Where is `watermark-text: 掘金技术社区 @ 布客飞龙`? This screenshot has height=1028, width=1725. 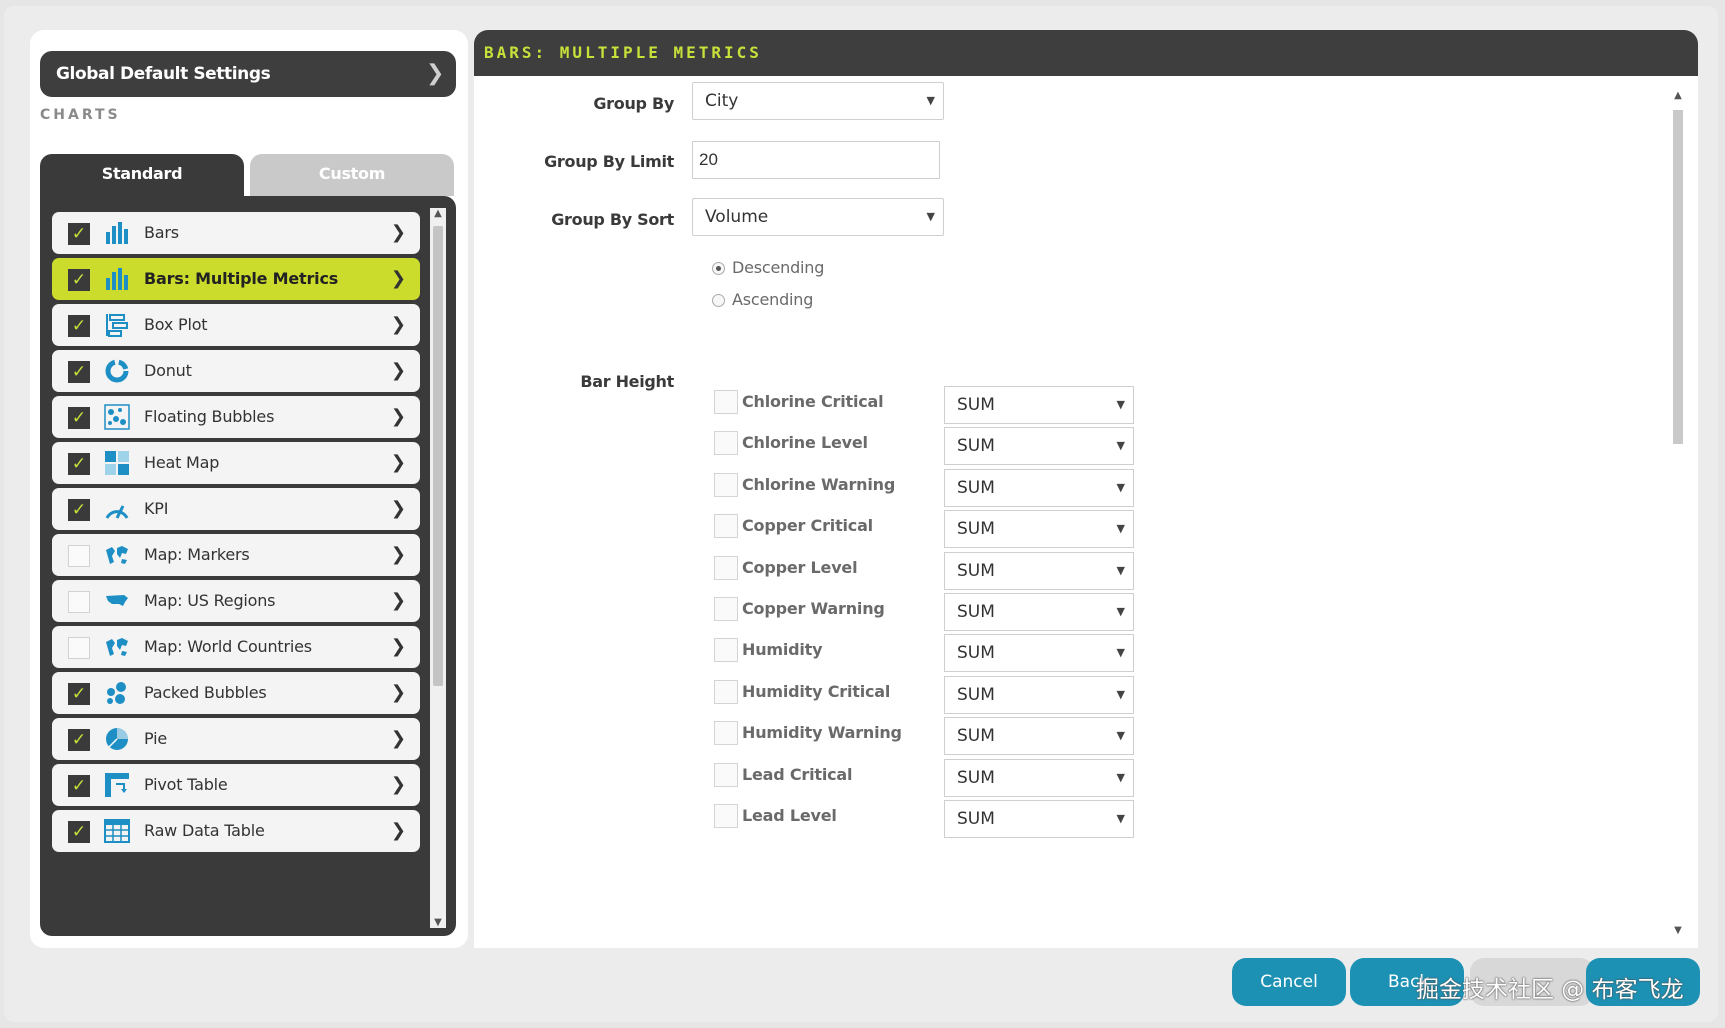 watermark-text: 掘金技术社区 @ 布客飞龙 is located at coordinates (1550, 990).